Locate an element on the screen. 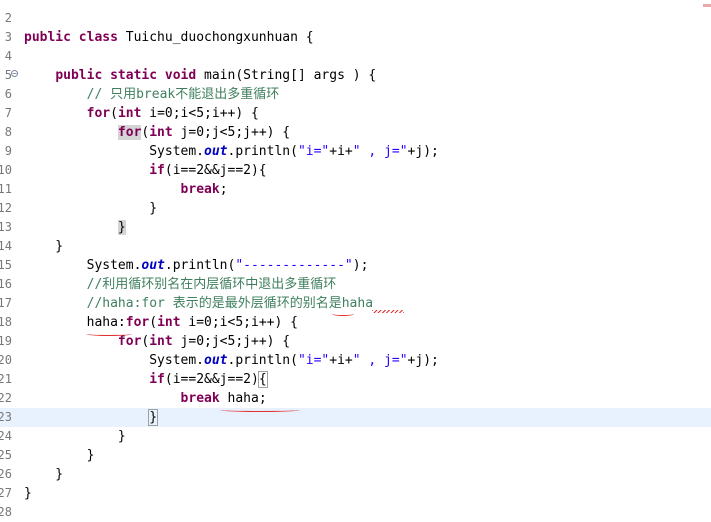  code-text: for(int i=0;i<5;i++) { is located at coordinates (141, 113).